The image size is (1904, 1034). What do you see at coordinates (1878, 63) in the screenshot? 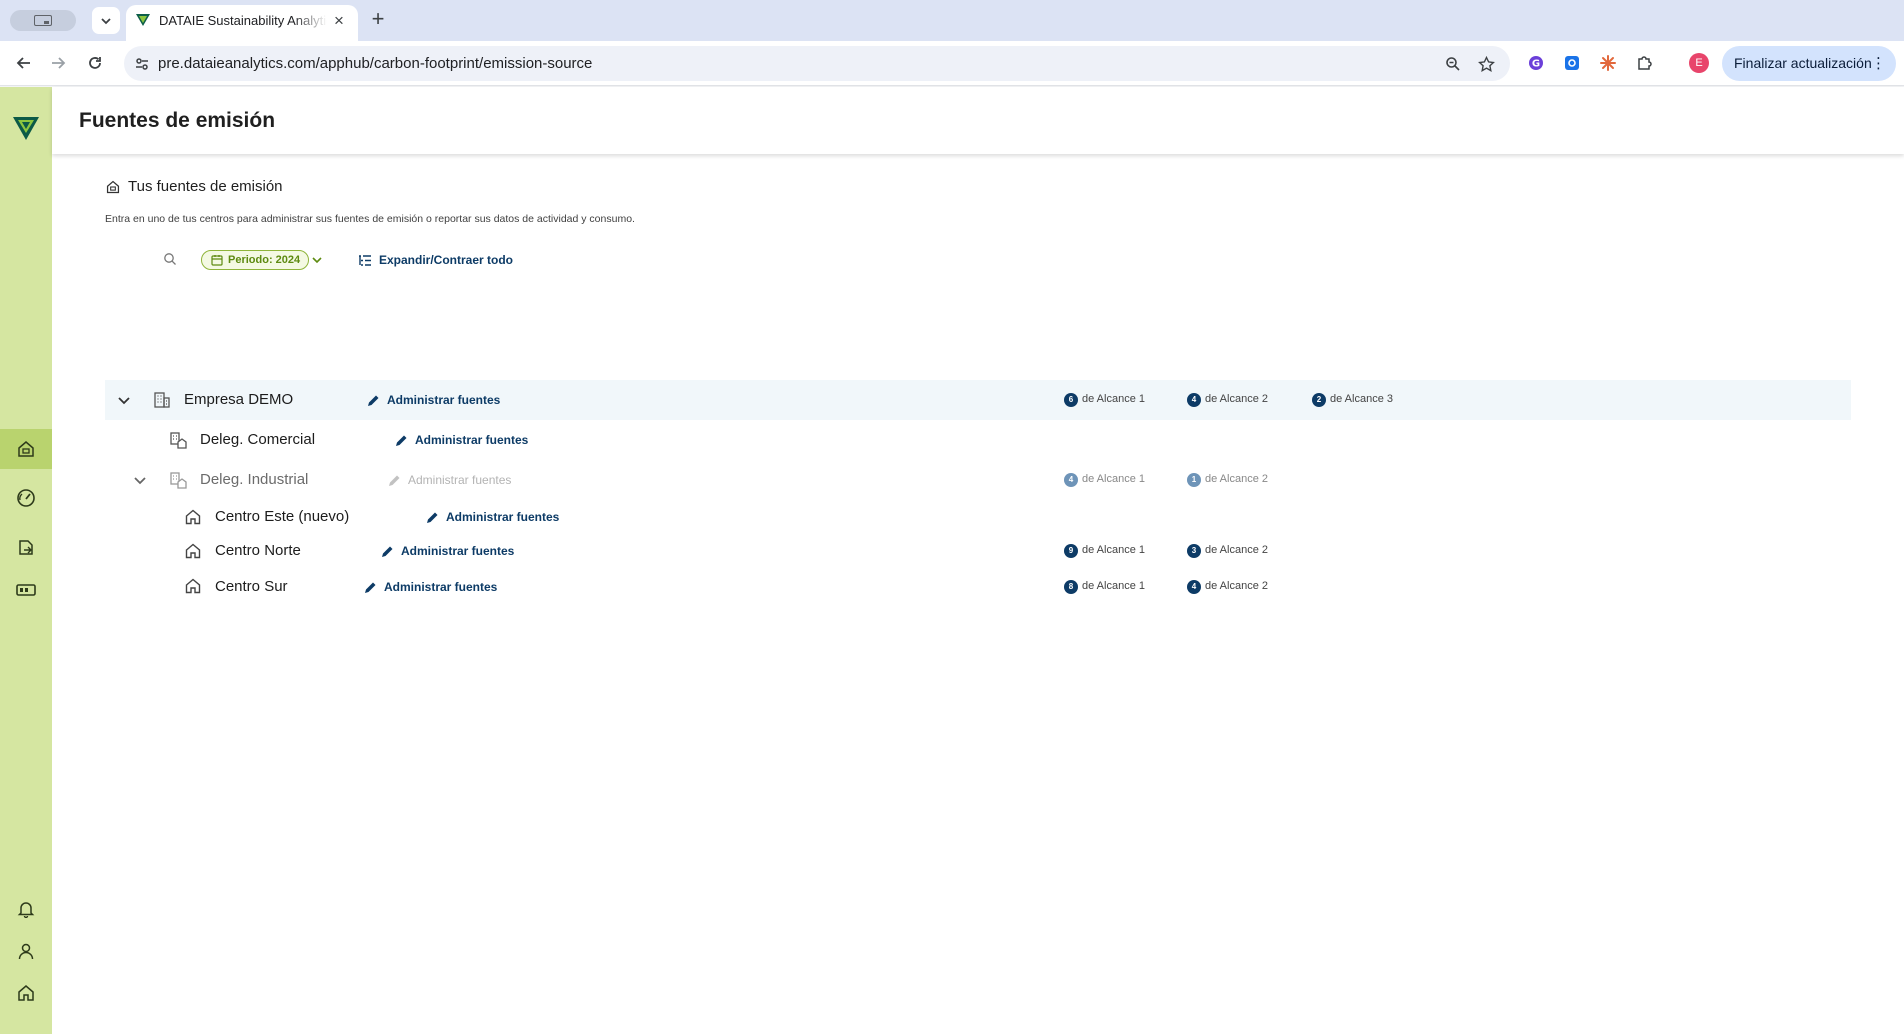
I see `more-options-icon: ⋮` at bounding box center [1878, 63].